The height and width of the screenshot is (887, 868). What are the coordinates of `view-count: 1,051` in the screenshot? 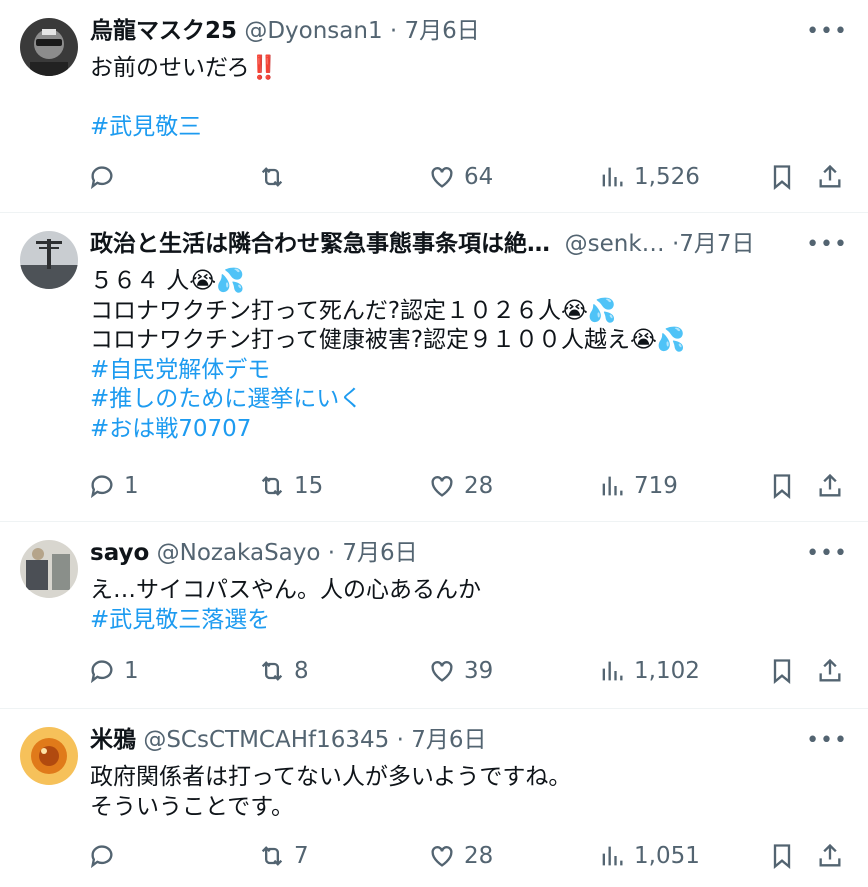 It's located at (667, 856).